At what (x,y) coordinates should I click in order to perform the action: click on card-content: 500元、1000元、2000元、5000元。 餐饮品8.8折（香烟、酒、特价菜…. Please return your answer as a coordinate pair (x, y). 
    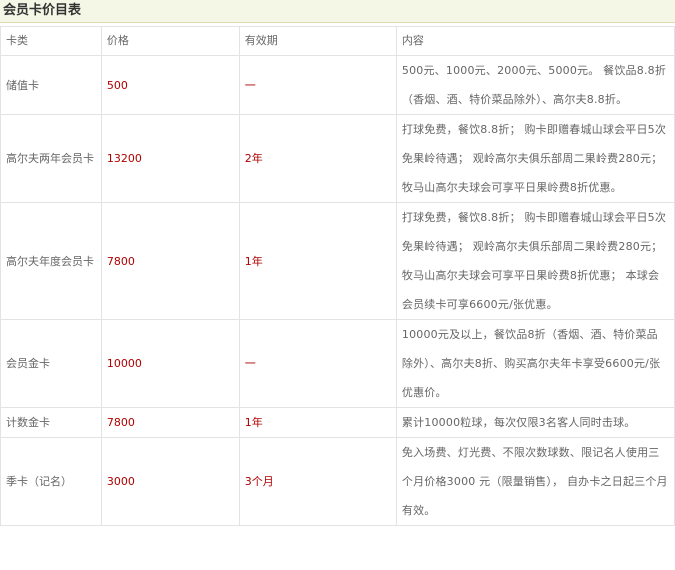
    Looking at the image, I should click on (535, 85).